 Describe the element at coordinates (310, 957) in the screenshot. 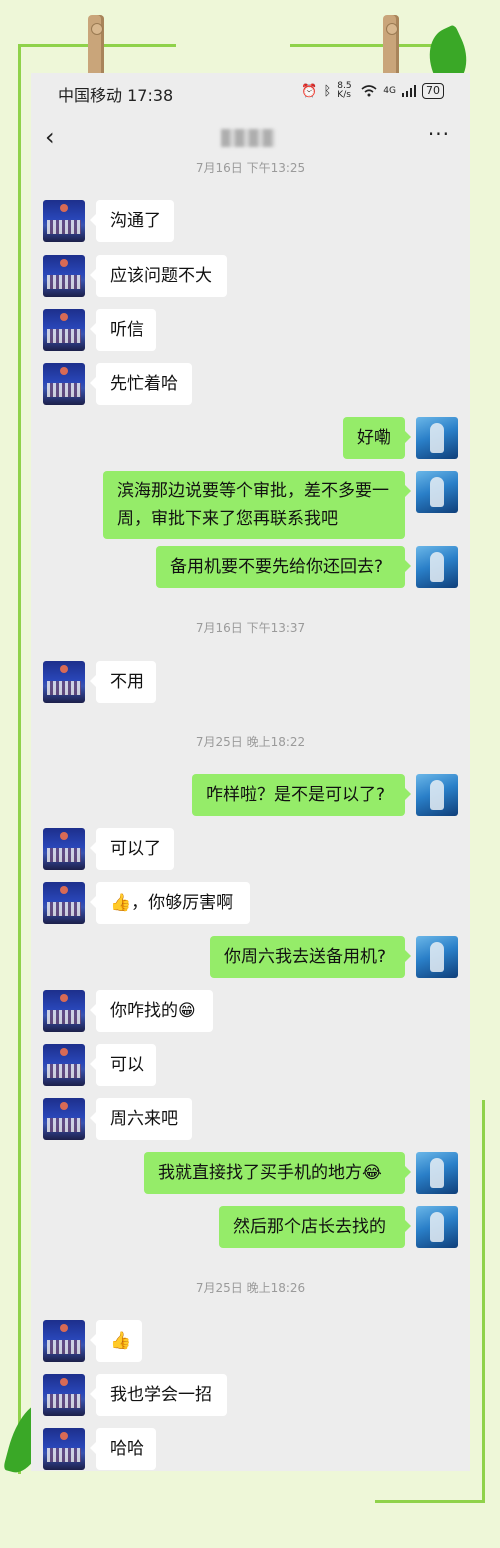

I see `outgoing-message: 你周六我去送备用机?` at that location.